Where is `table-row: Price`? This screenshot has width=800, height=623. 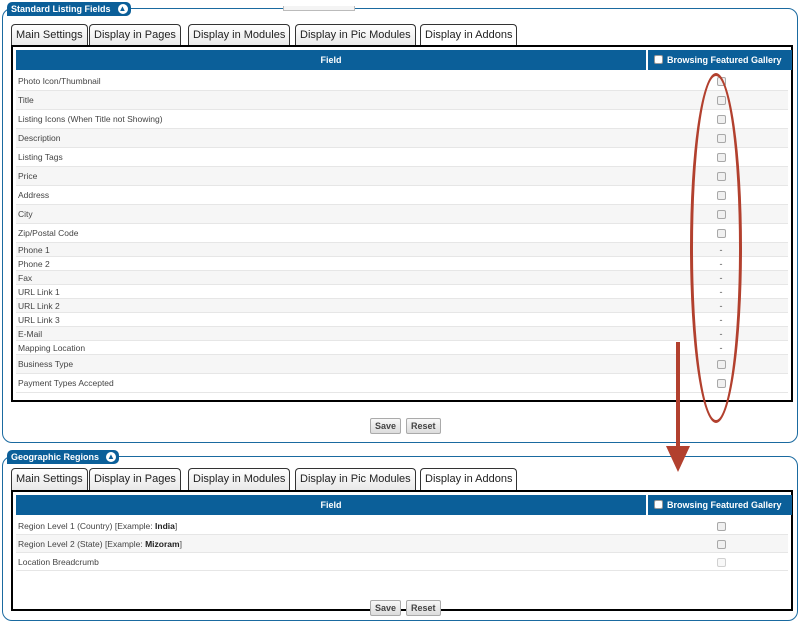
table-row: Price is located at coordinates (402, 176).